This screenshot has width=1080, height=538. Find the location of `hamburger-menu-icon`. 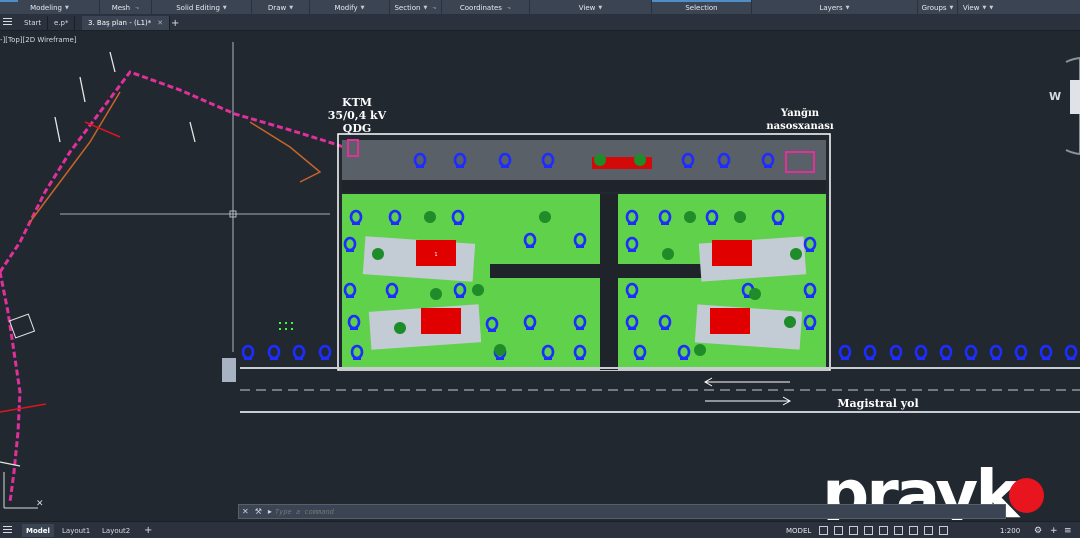

hamburger-menu-icon is located at coordinates (7, 22).